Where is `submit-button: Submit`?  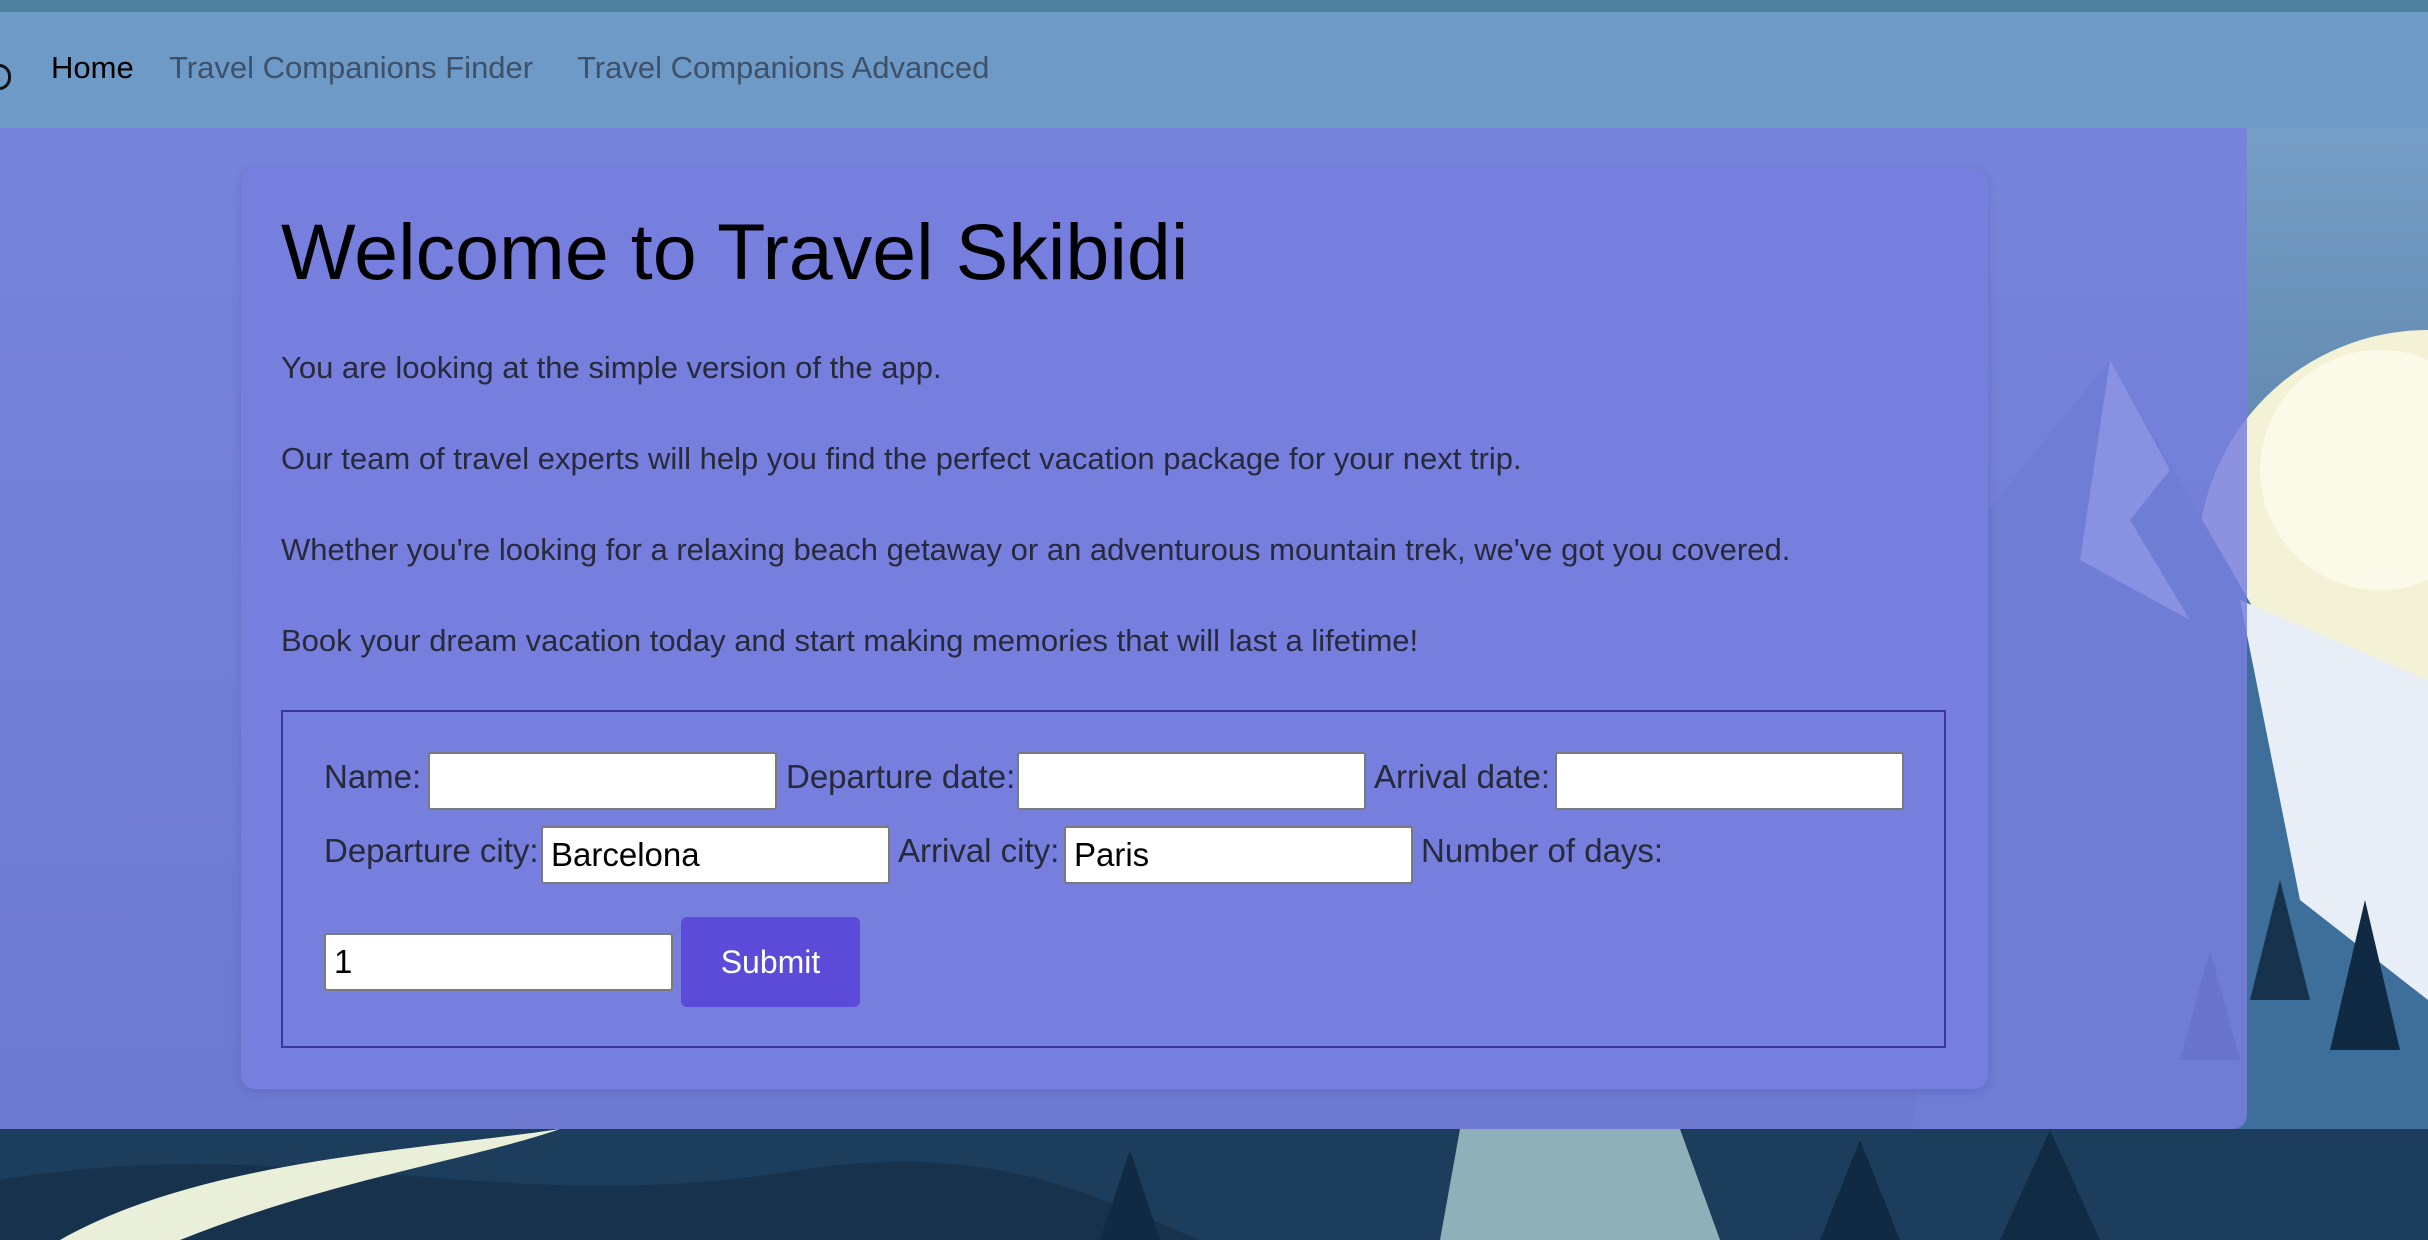 submit-button: Submit is located at coordinates (770, 962).